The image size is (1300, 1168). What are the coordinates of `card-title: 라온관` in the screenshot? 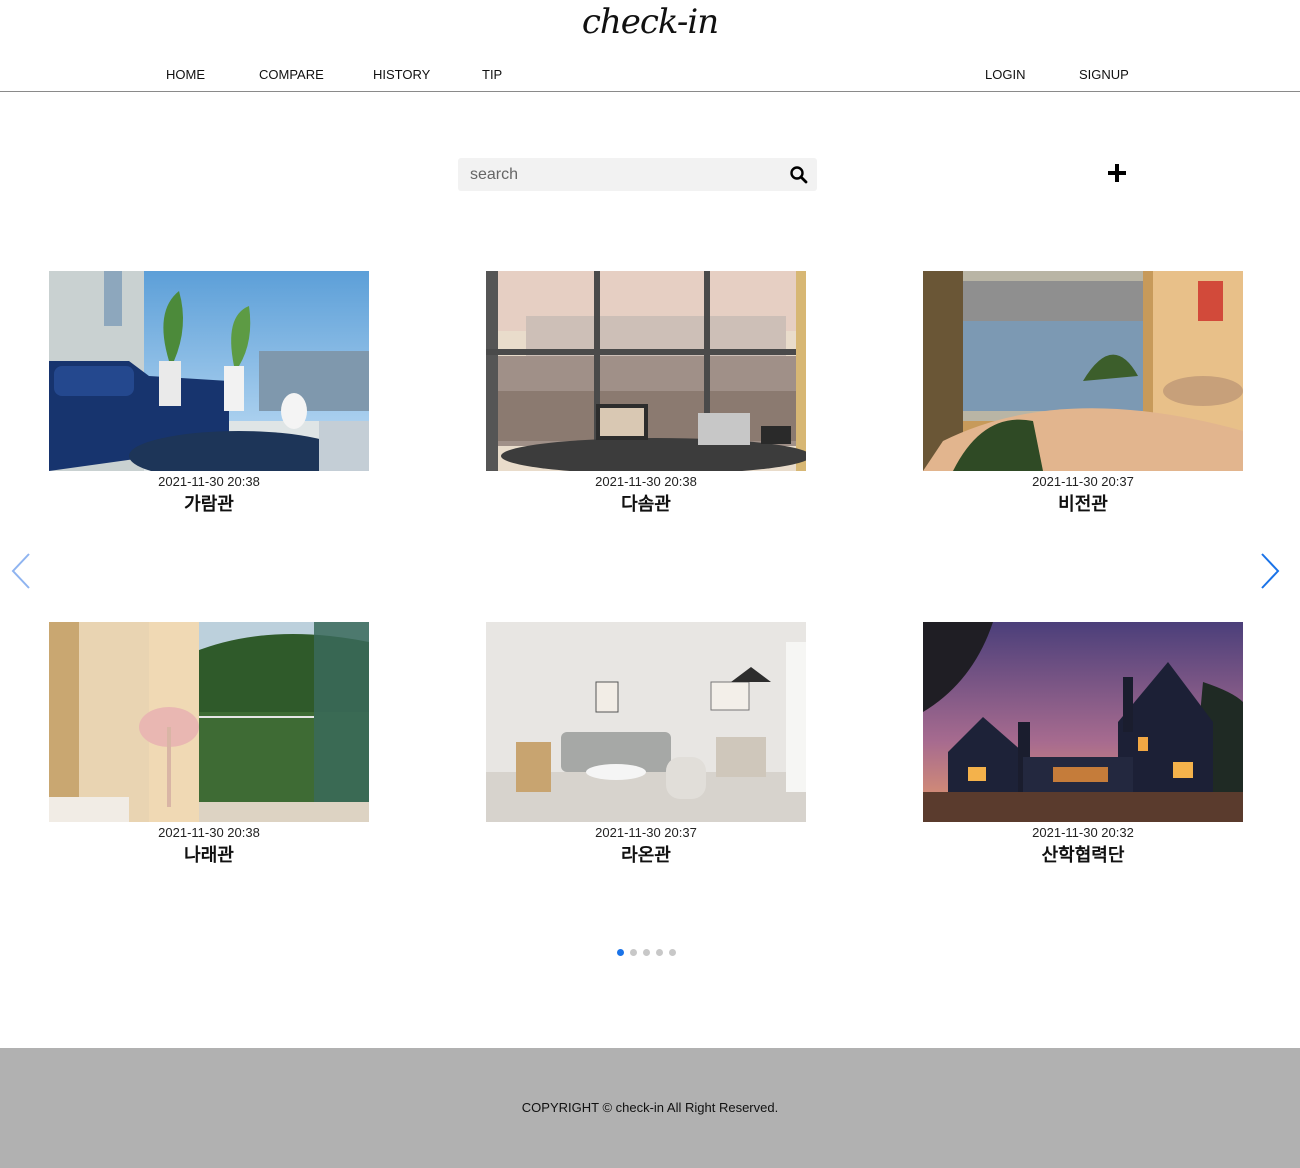 It's located at (646, 856).